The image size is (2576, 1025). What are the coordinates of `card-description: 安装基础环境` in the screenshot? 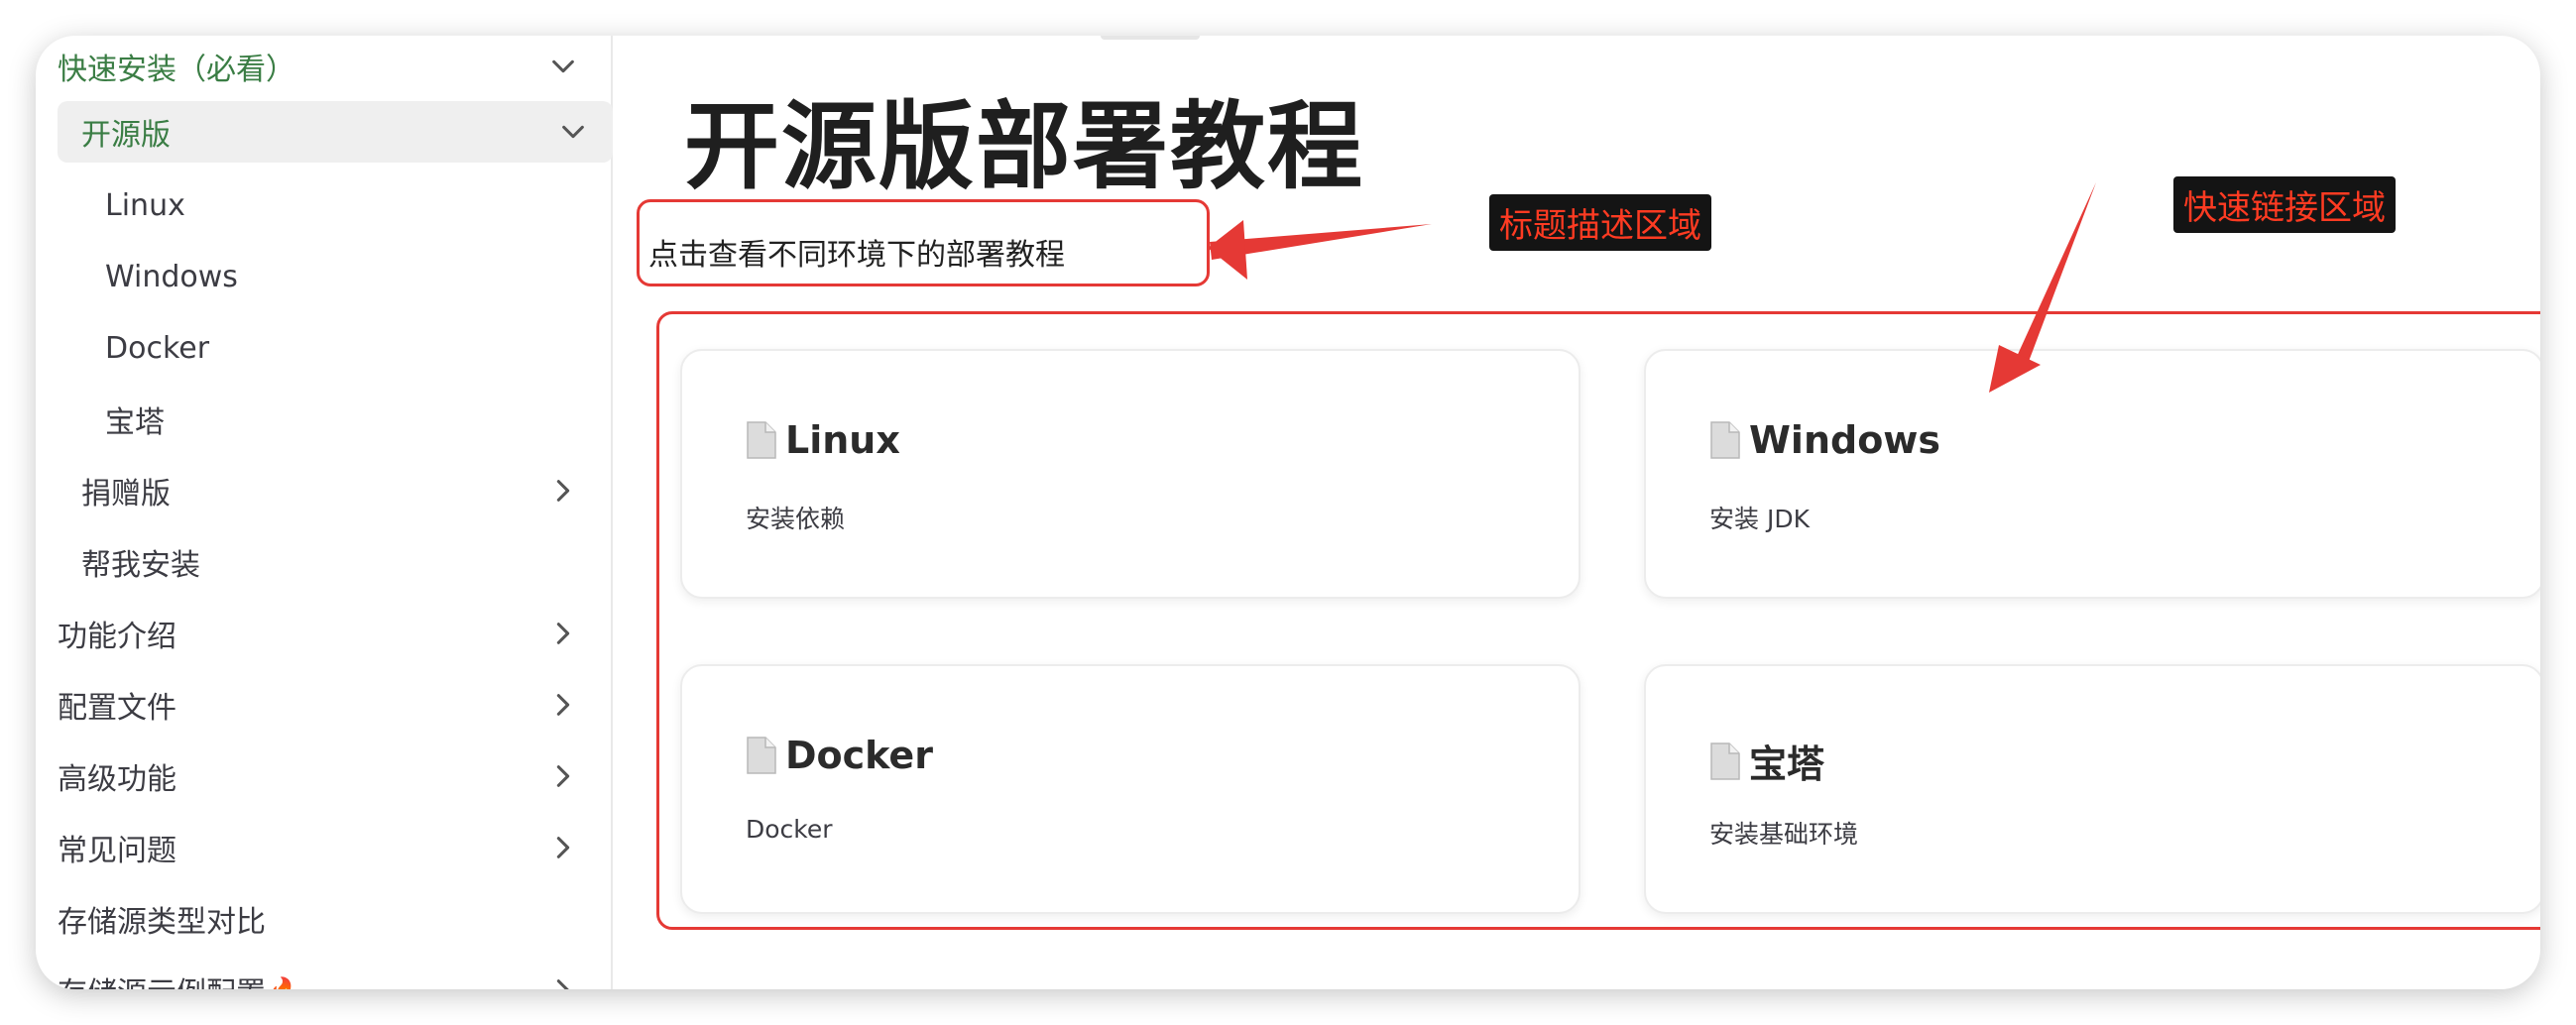 It's located at (1784, 834).